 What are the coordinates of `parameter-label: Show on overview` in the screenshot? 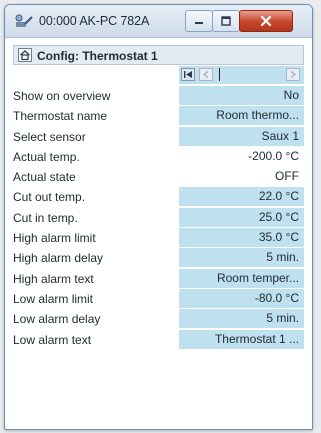 It's located at (62, 96).